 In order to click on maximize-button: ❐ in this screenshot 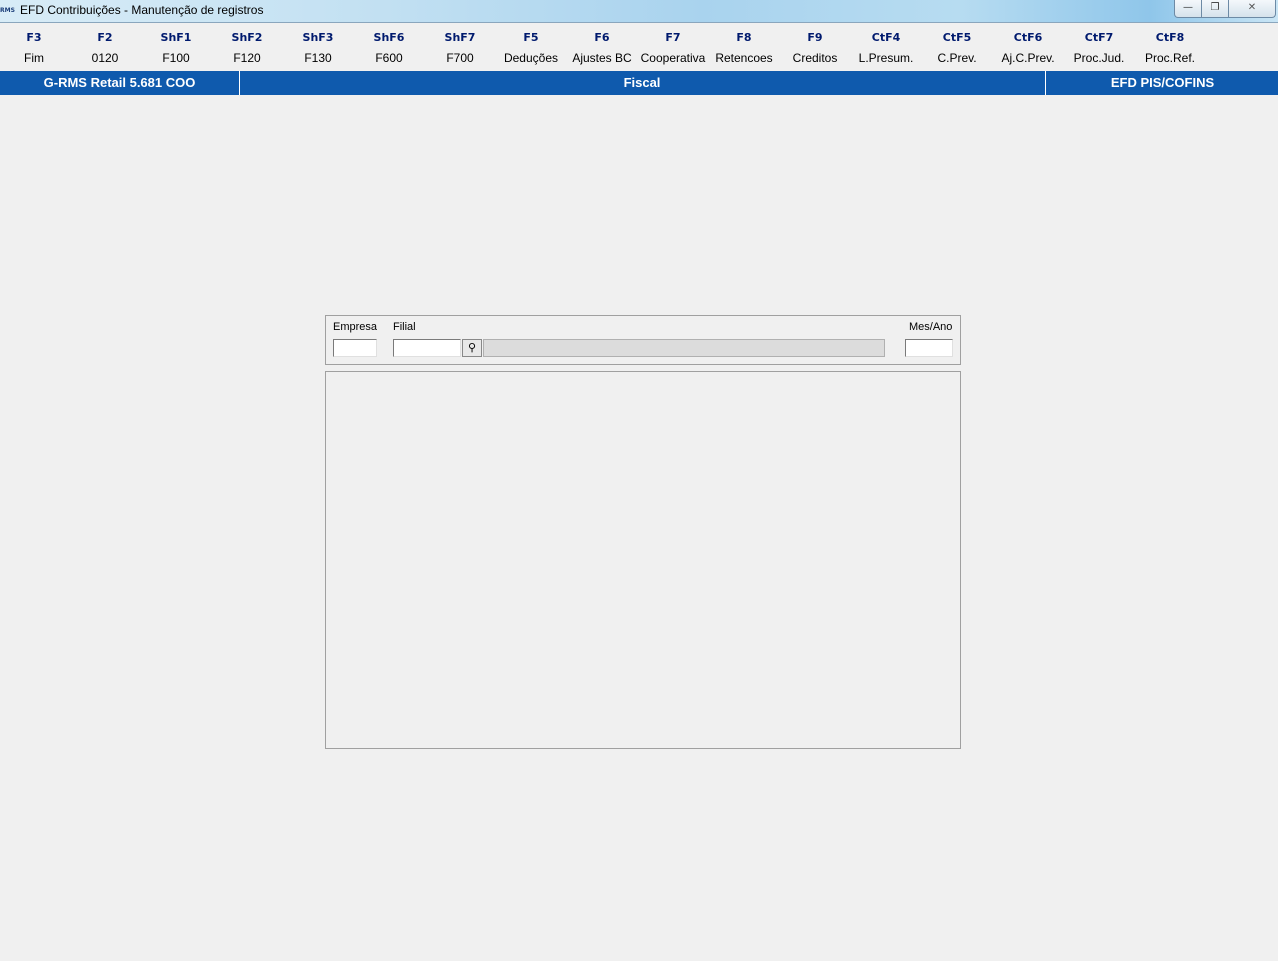, I will do `click(1215, 9)`.